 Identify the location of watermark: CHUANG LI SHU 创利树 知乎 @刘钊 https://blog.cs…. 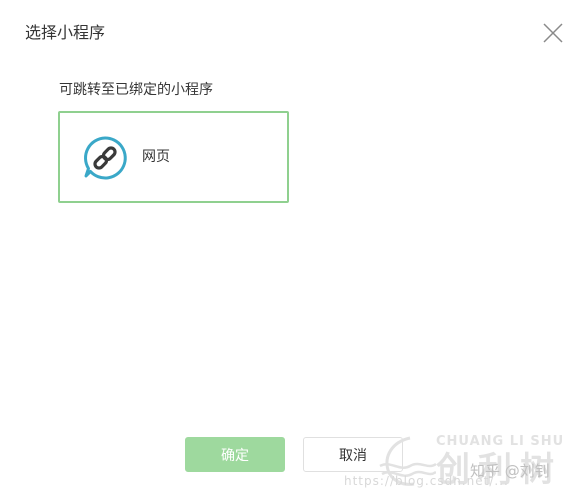
(465, 463).